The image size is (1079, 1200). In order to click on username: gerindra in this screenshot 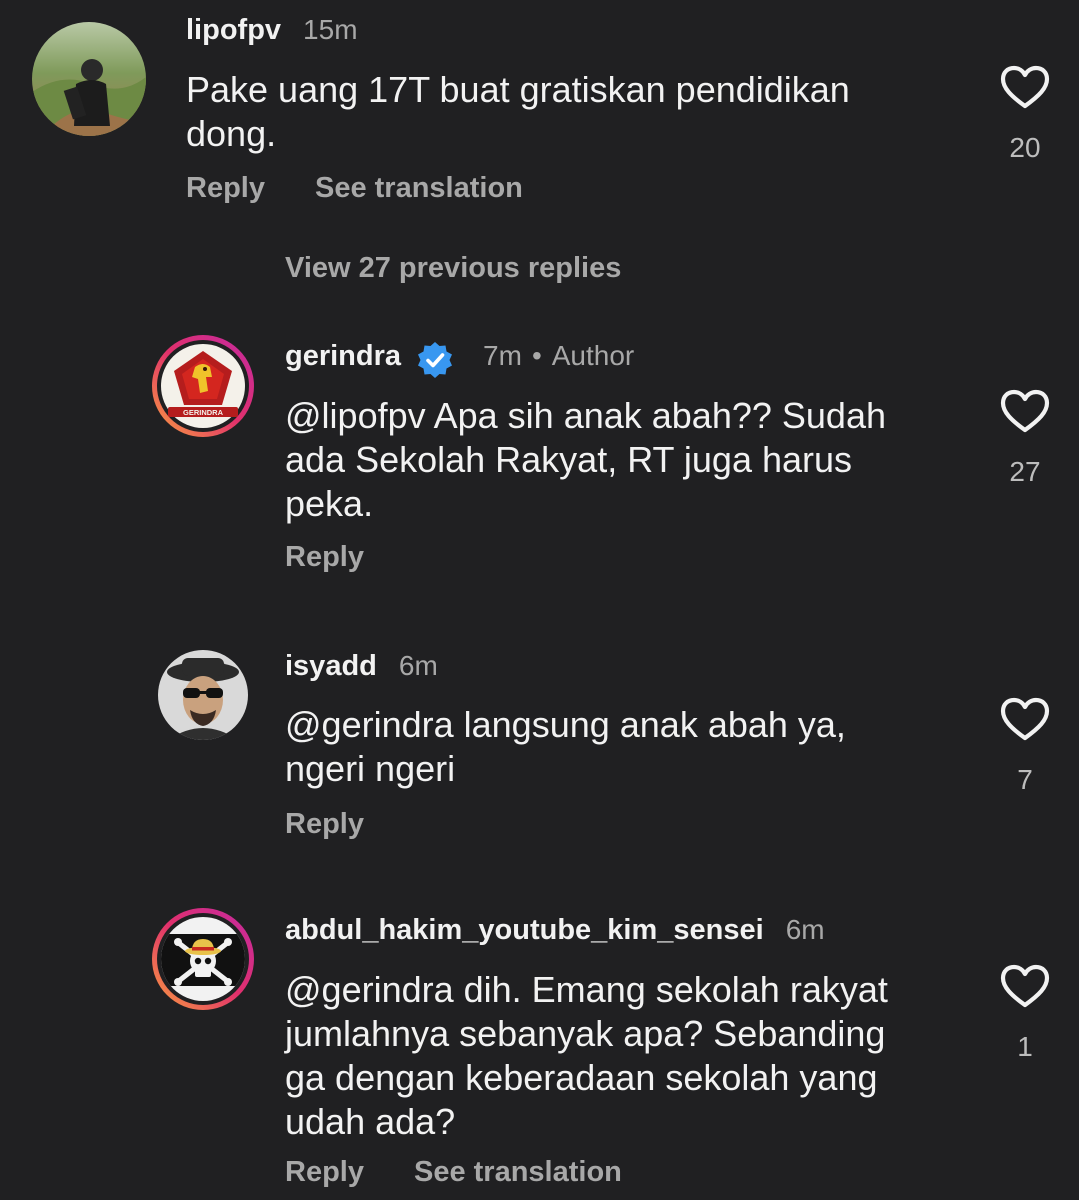, I will do `click(343, 356)`.